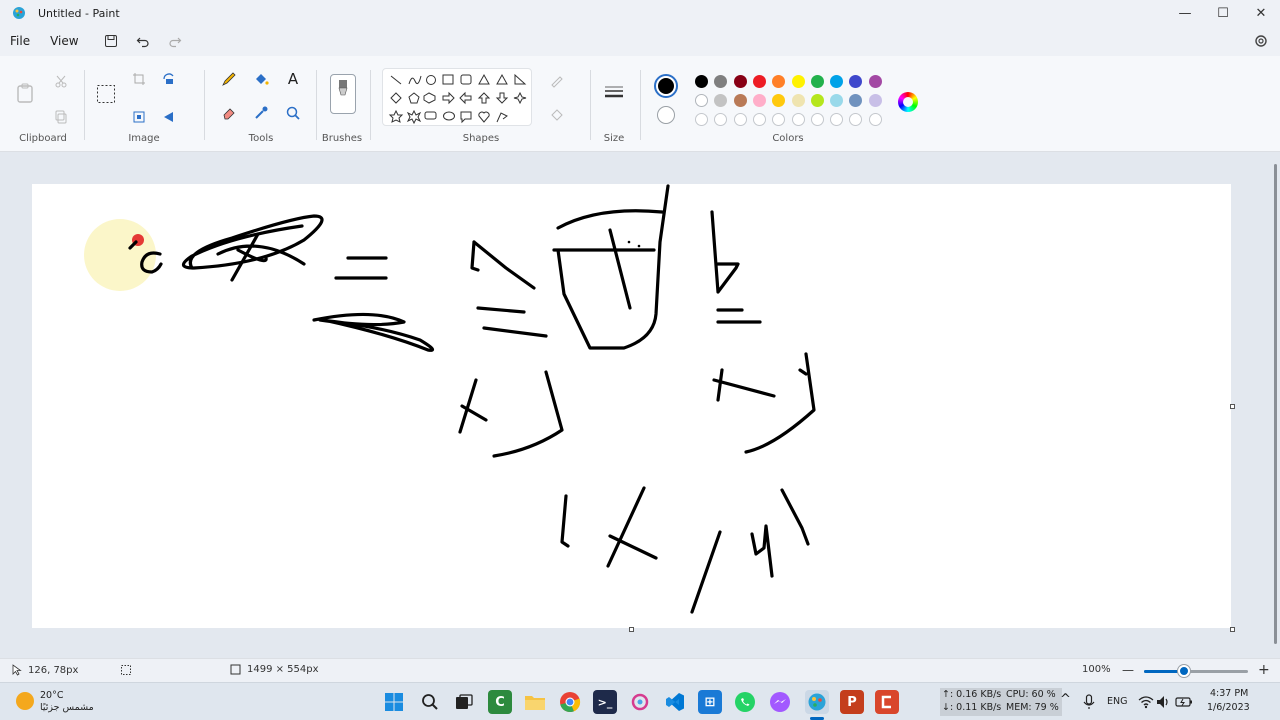 The image size is (1280, 720). What do you see at coordinates (394, 702) in the screenshot?
I see `start-button` at bounding box center [394, 702].